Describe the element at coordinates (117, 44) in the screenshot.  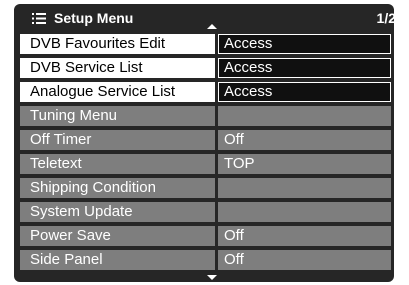
I see `menu-item-label: DVB Favourites Edit` at that location.